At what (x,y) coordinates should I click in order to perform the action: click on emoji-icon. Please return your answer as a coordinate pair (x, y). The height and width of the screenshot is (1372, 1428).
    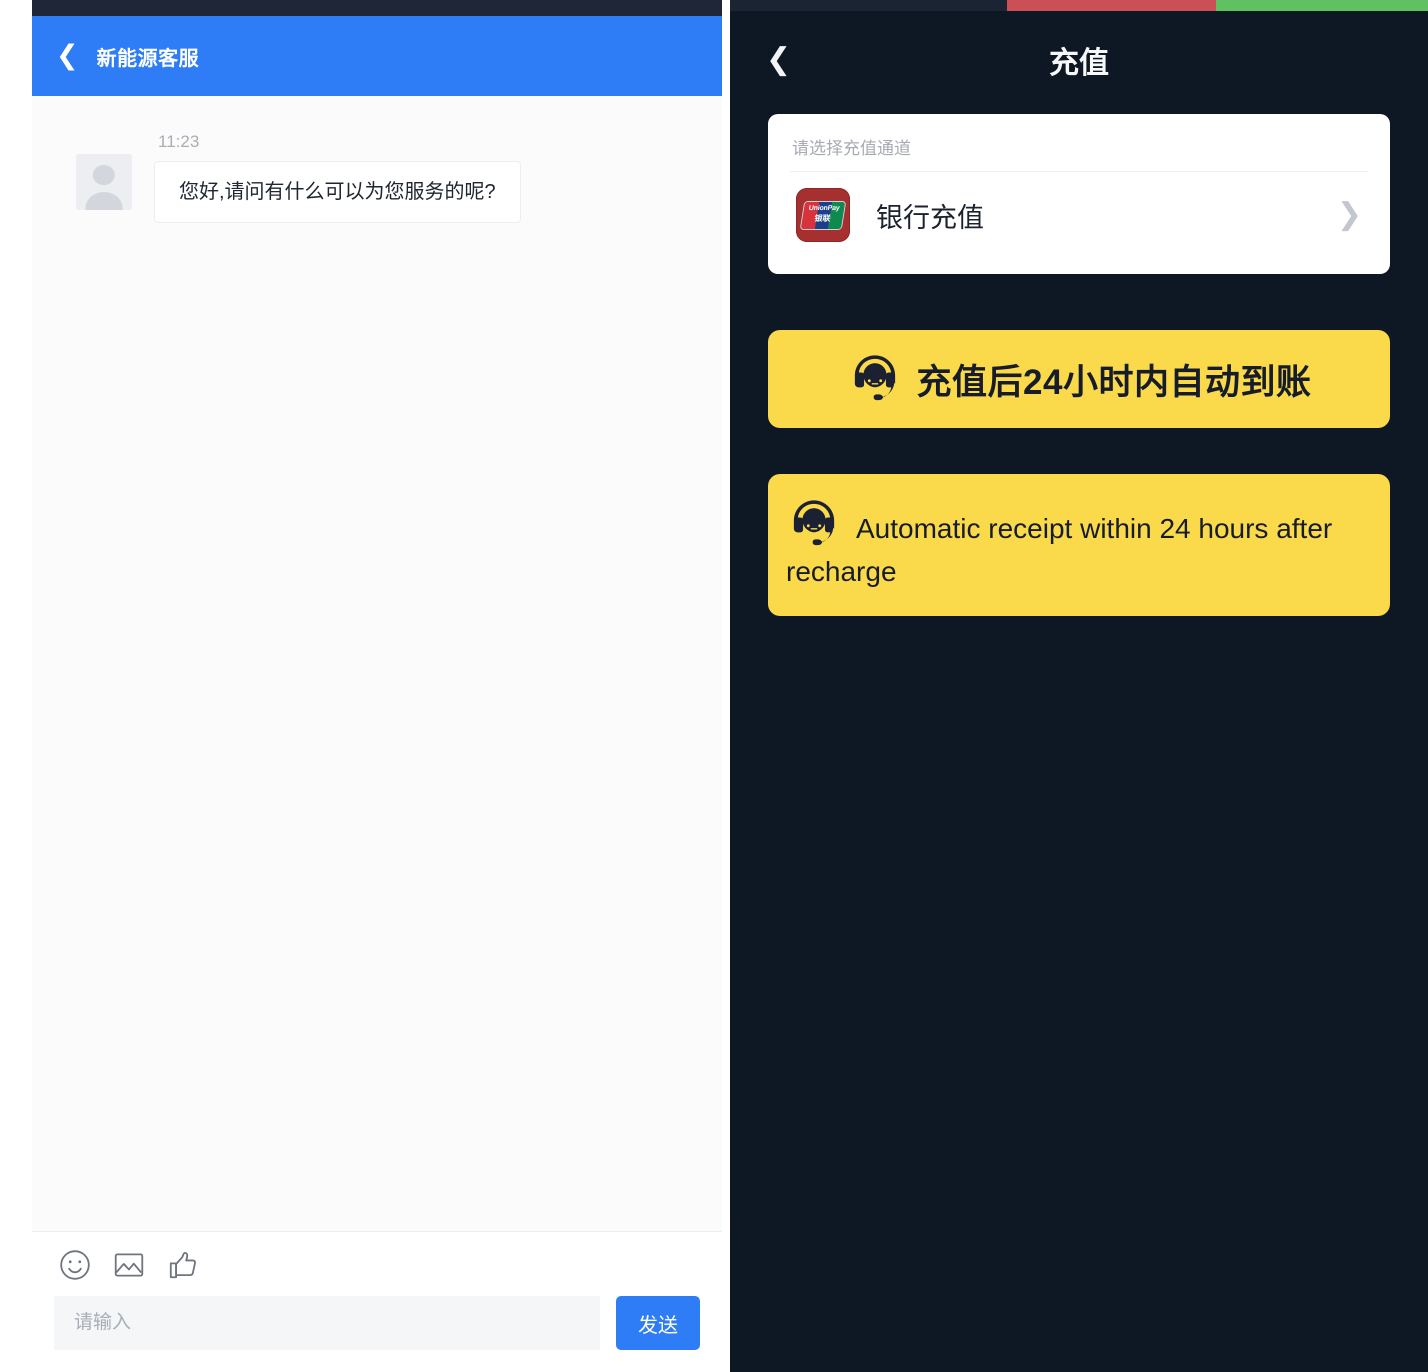
    Looking at the image, I should click on (75, 1265).